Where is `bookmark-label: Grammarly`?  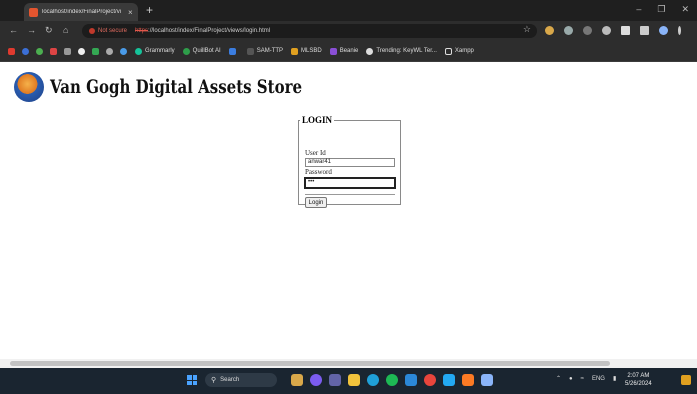 bookmark-label: Grammarly is located at coordinates (160, 51).